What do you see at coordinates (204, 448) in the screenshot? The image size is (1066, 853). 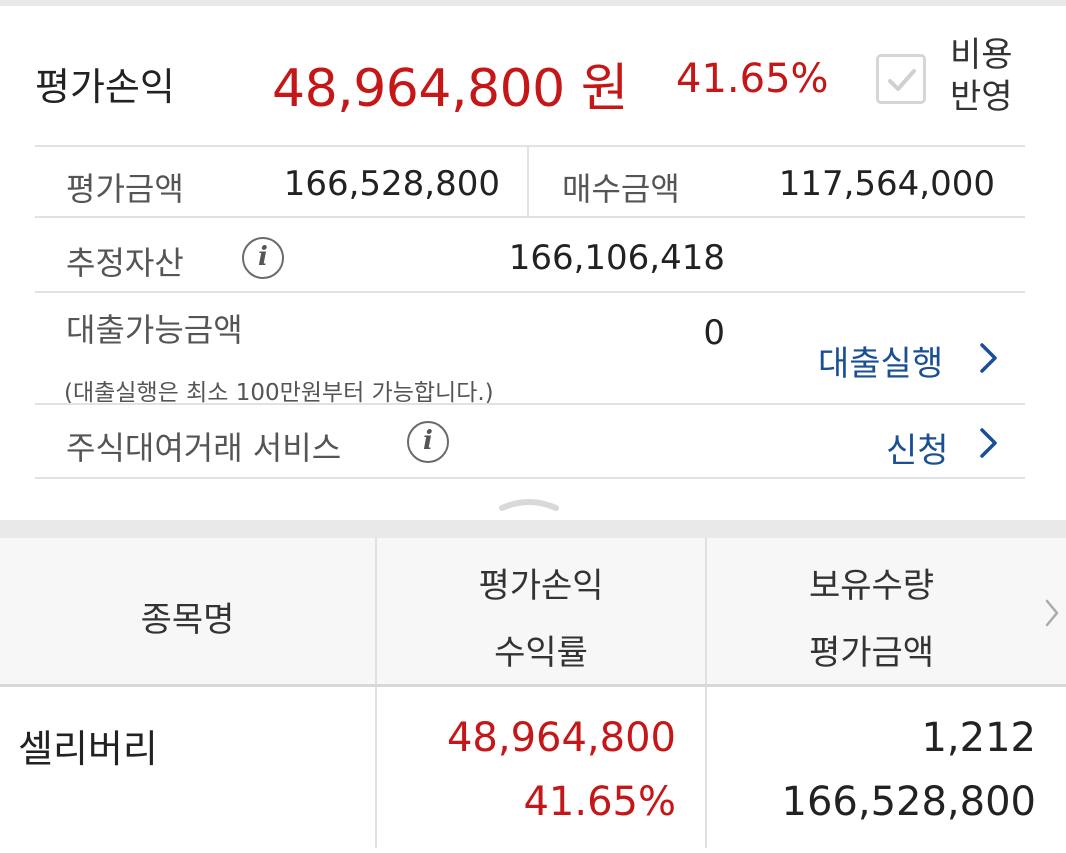 I see `stock-lending-label: 주식대여거래 서비스` at bounding box center [204, 448].